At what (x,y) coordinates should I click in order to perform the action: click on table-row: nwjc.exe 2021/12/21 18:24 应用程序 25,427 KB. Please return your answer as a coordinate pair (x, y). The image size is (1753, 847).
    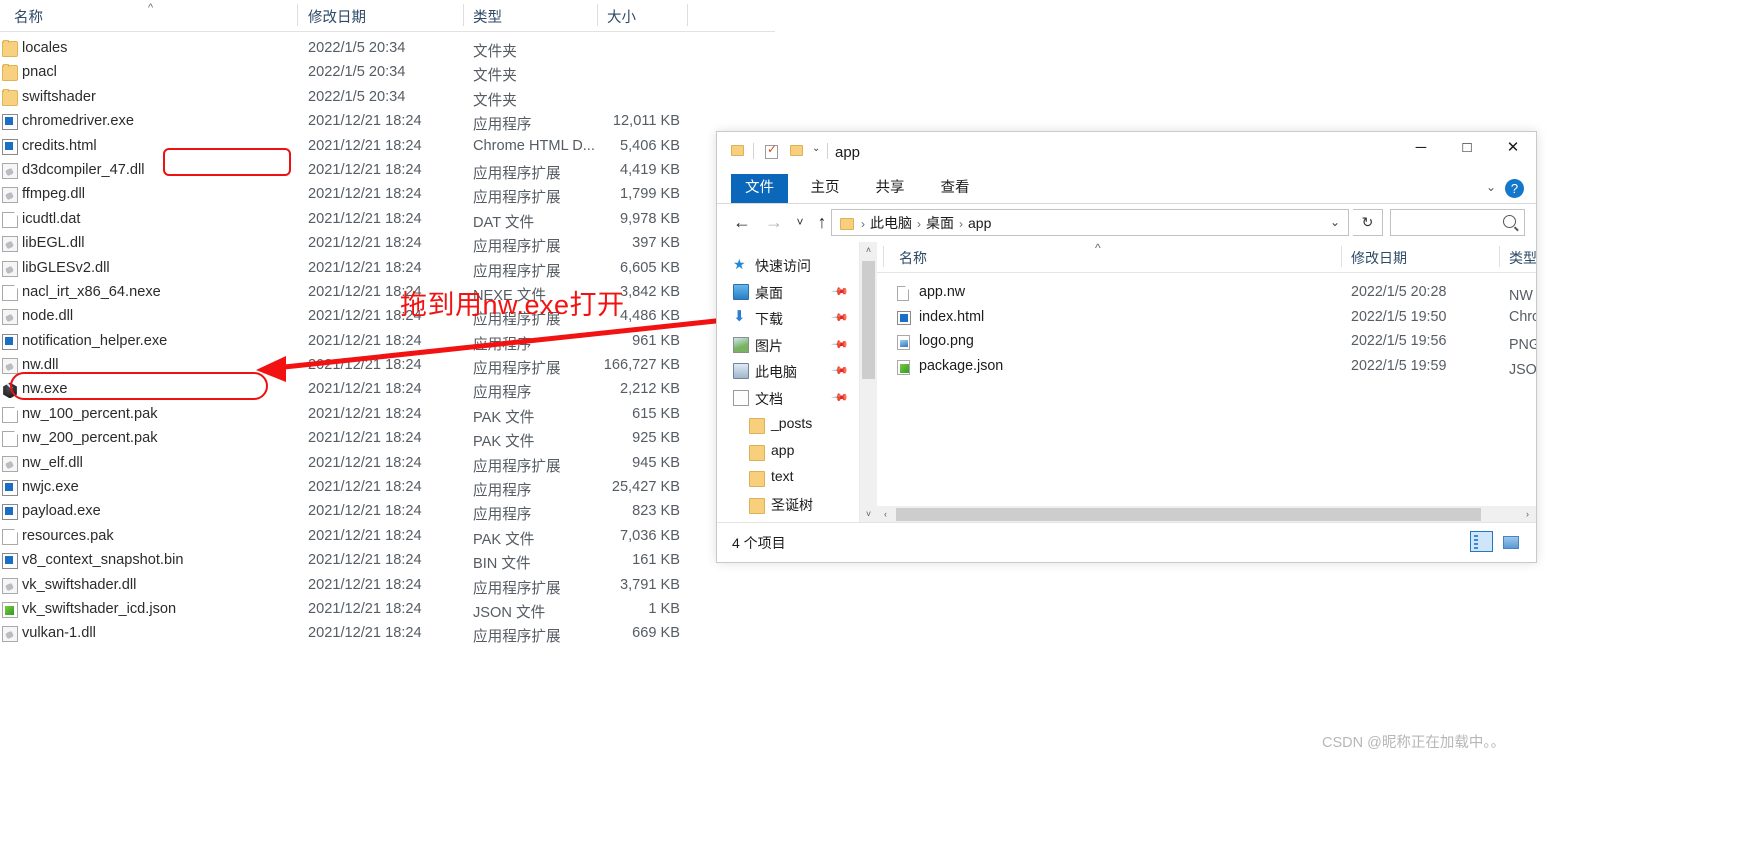
    Looking at the image, I should click on (387, 489).